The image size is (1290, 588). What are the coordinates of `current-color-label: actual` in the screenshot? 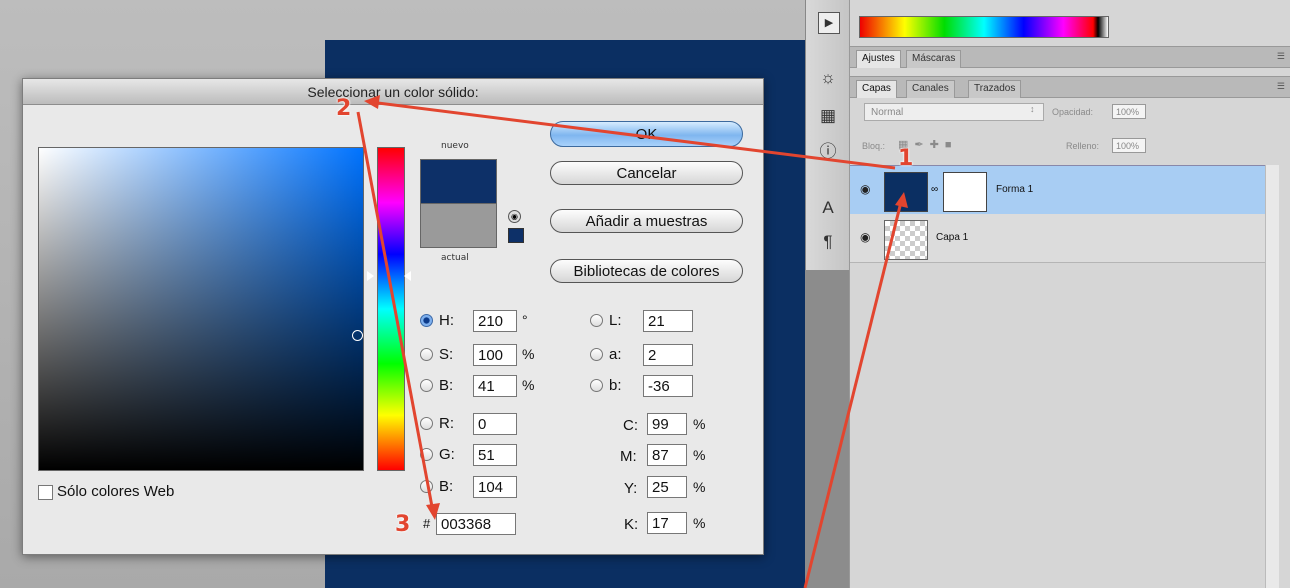 It's located at (455, 258).